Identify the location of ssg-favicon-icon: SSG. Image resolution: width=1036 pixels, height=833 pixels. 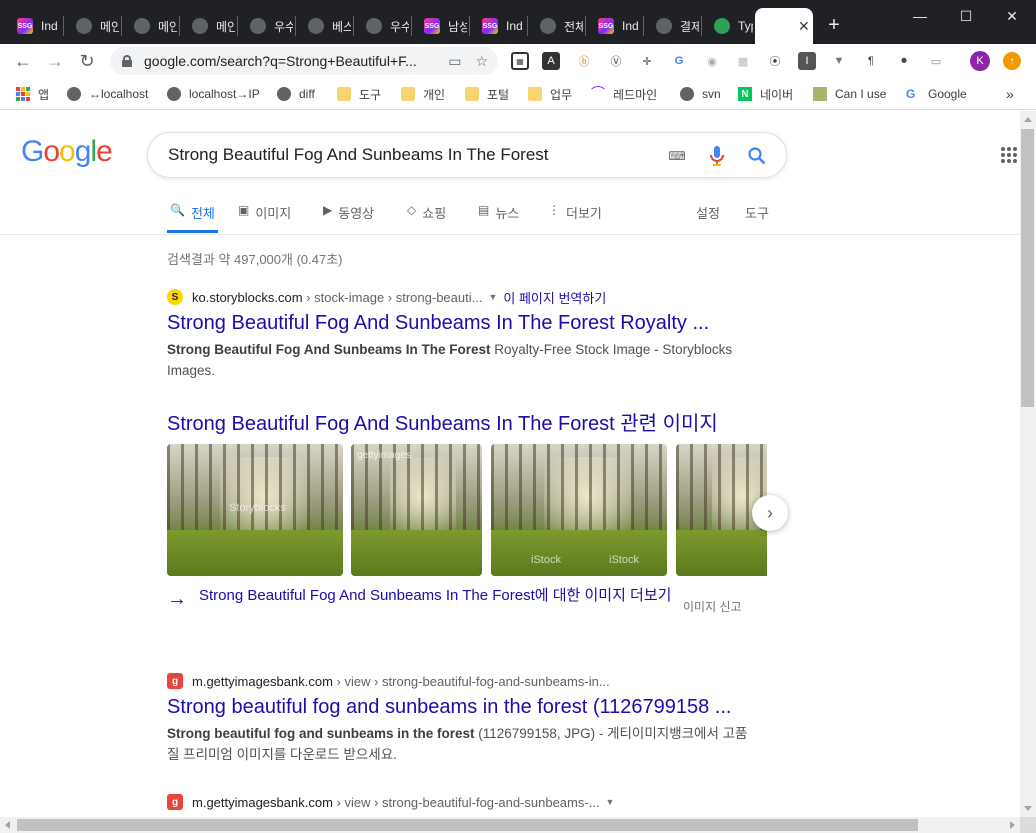
(606, 26).